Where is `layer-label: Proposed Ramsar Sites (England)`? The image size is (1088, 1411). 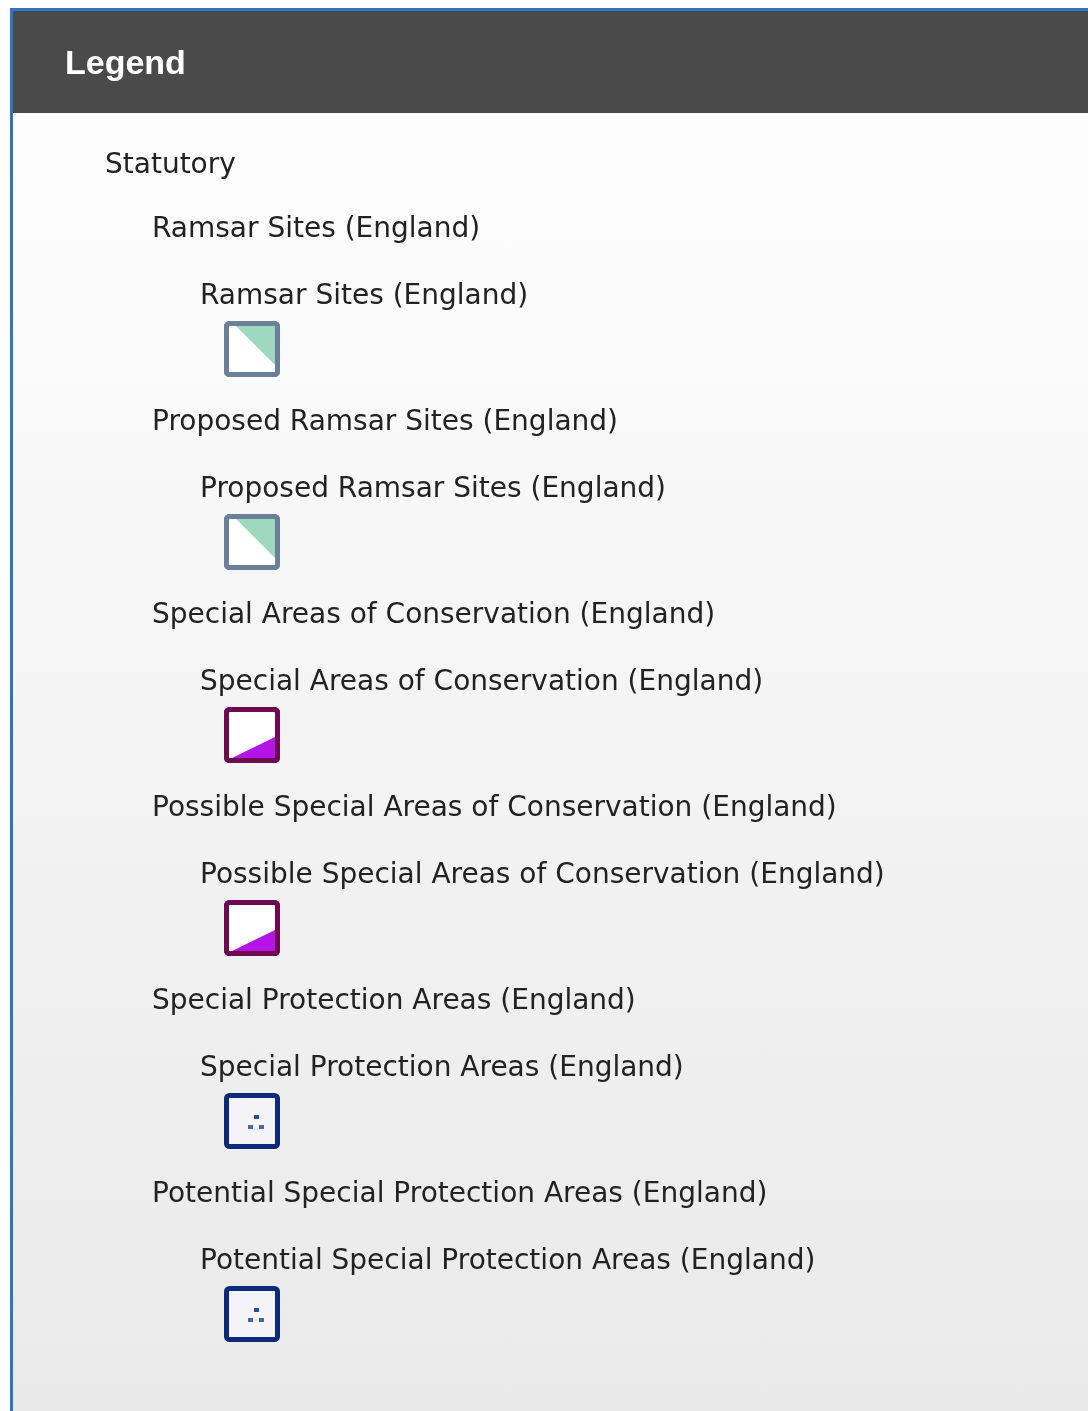 layer-label: Proposed Ramsar Sites (England) is located at coordinates (385, 421).